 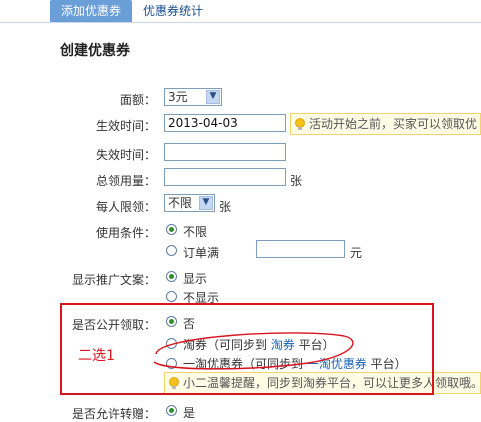 I want to click on lightbulb-icon, so click(x=300, y=123).